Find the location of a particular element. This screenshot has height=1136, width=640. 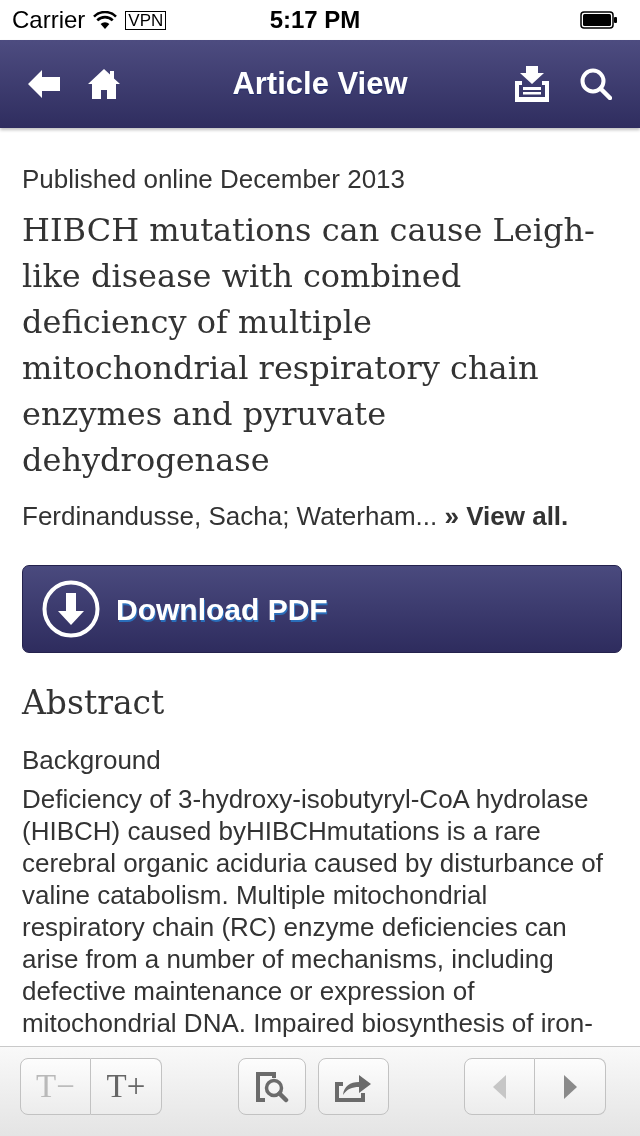

wifi-icon is located at coordinates (105, 20).